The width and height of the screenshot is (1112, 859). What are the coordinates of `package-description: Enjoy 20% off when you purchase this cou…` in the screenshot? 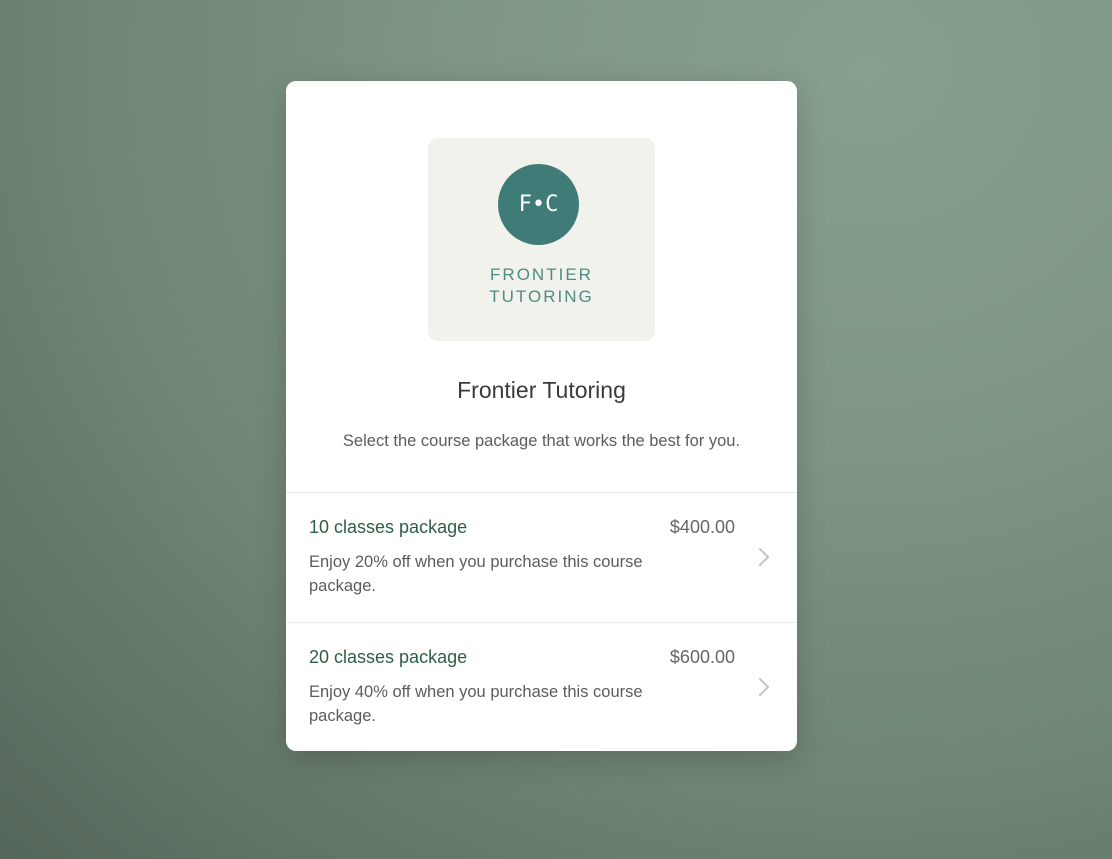 It's located at (476, 574).